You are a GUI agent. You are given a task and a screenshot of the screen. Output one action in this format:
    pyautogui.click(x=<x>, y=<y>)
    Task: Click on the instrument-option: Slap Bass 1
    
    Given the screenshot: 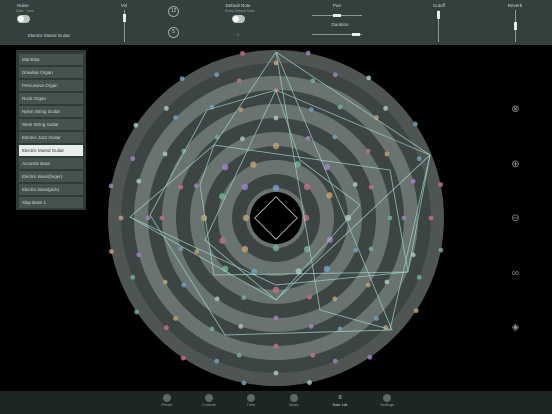 What is the action you would take?
    pyautogui.click(x=51, y=202)
    